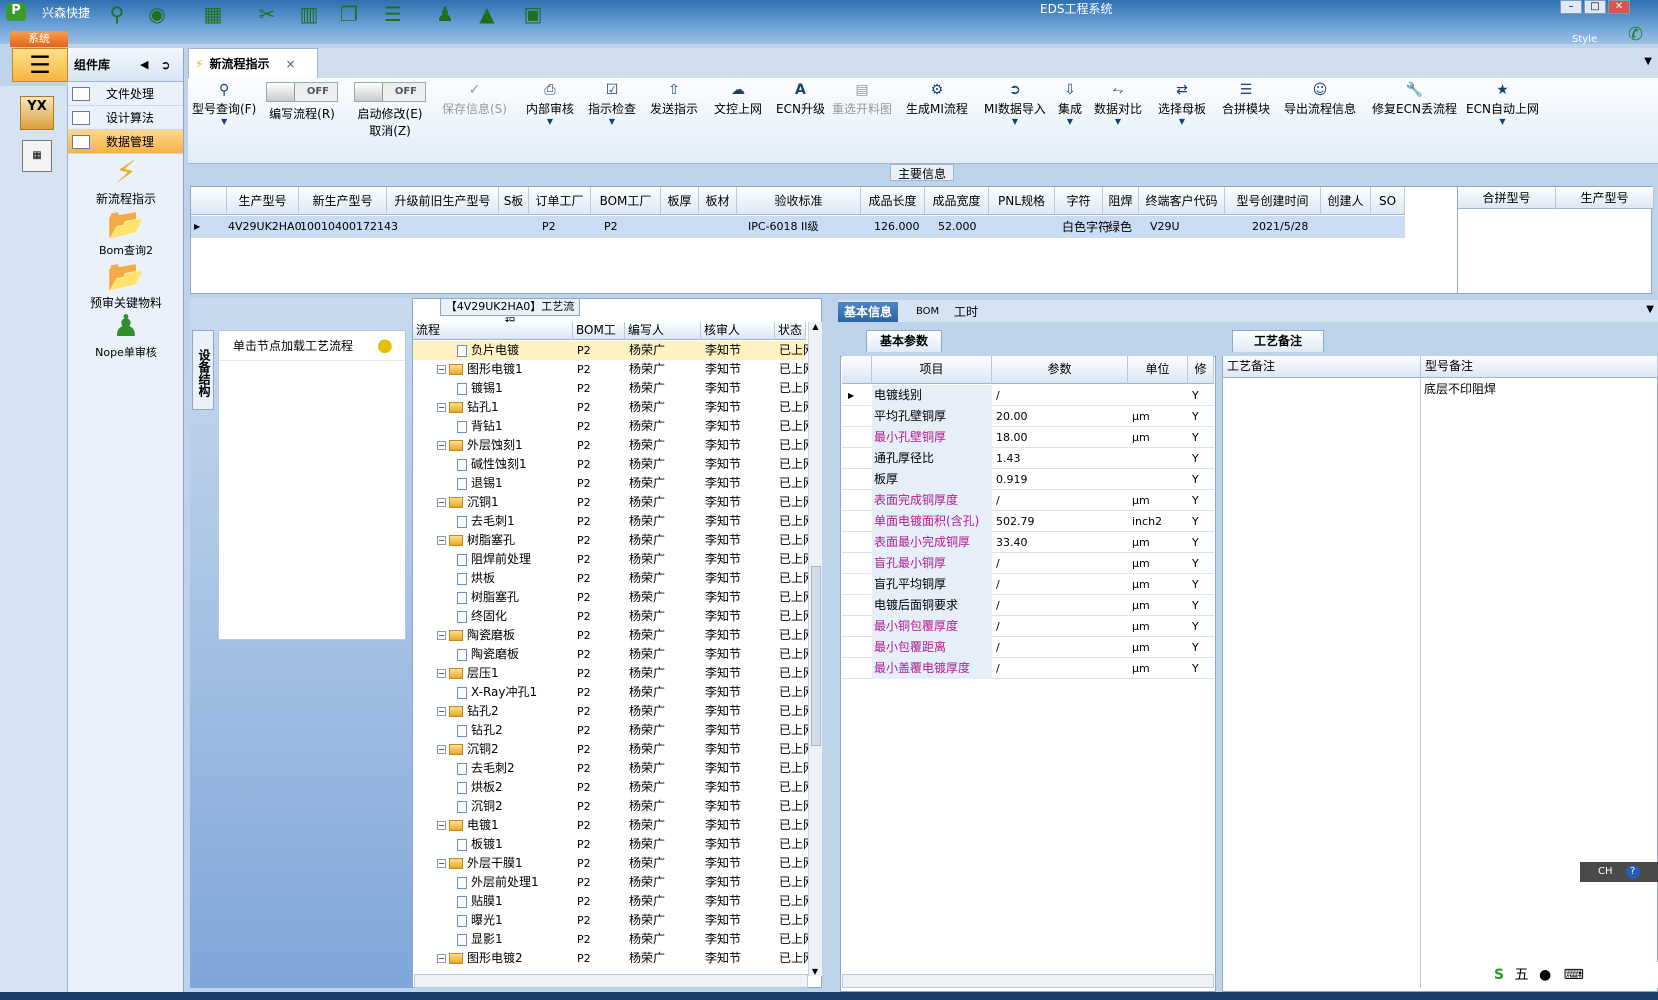 This screenshot has height=1000, width=1658. Describe the element at coordinates (515, 939) in the screenshot. I see `tree-node-name: 显影1` at that location.